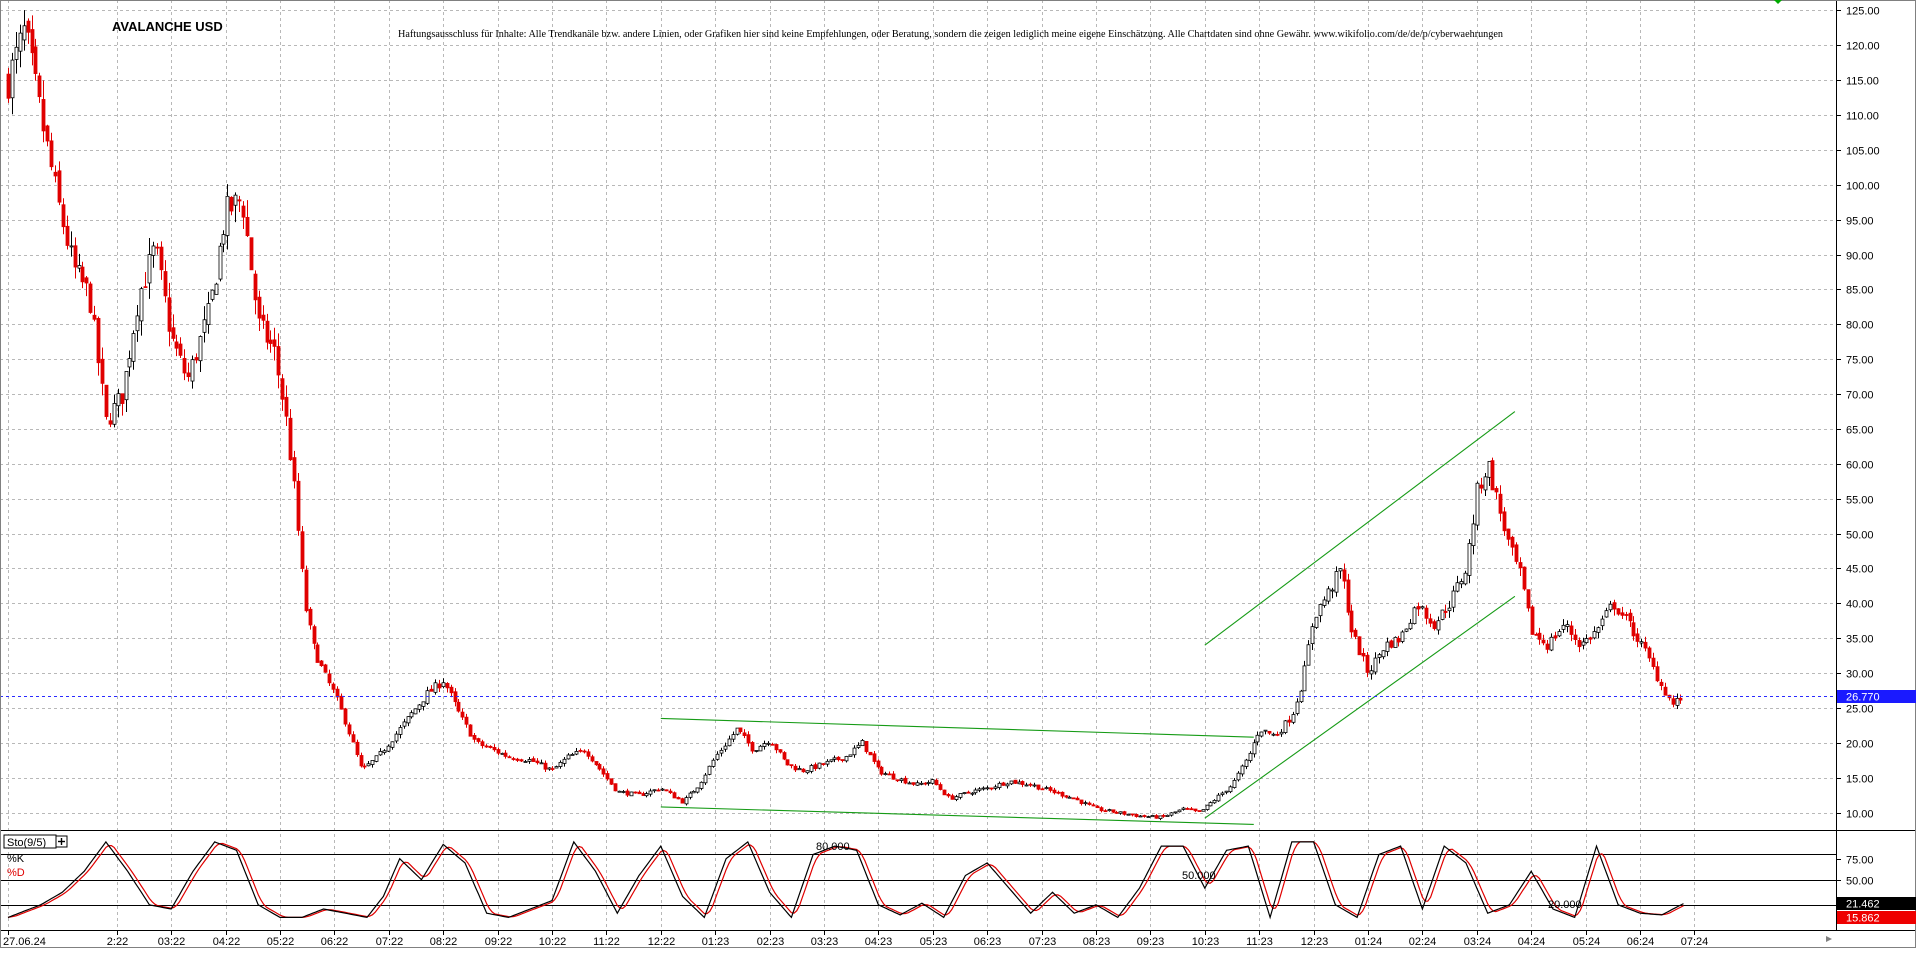  What do you see at coordinates (934, 942) in the screenshot?
I see `x-tick-label: 05:23` at bounding box center [934, 942].